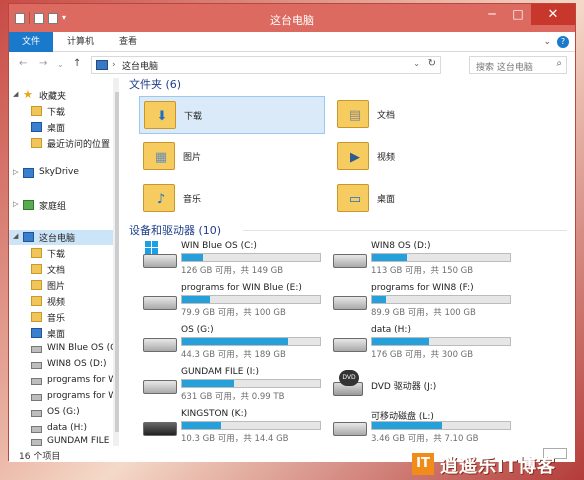  Describe the element at coordinates (547, 42) in the screenshot. I see `expand-ribbon-icon: ⌄` at that location.